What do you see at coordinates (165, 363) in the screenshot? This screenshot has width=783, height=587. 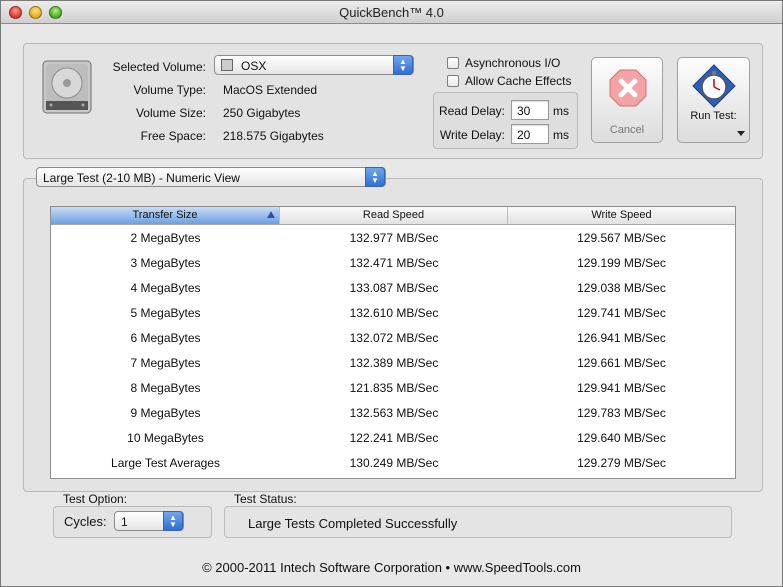 I see `transfer-size-cell: 7 MegaBytes` at bounding box center [165, 363].